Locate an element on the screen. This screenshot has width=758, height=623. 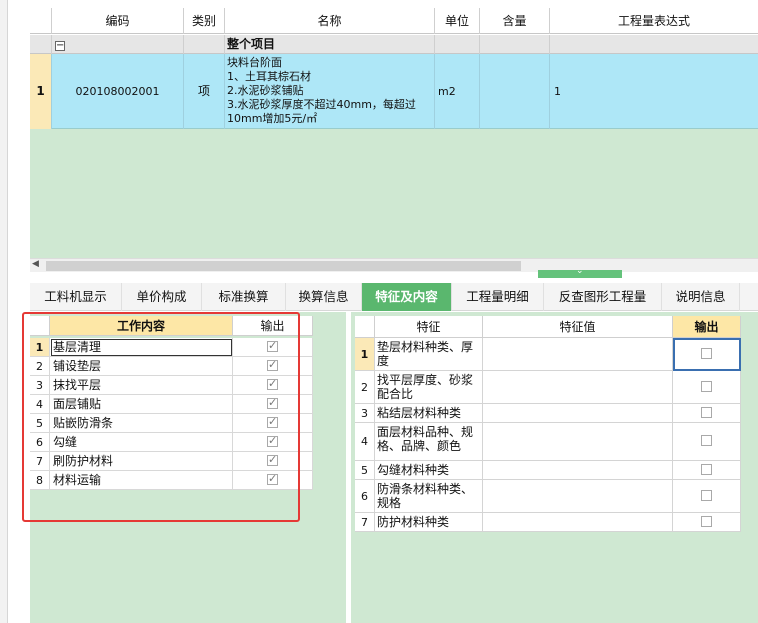
header-category: 类别 is located at coordinates (204, 21).